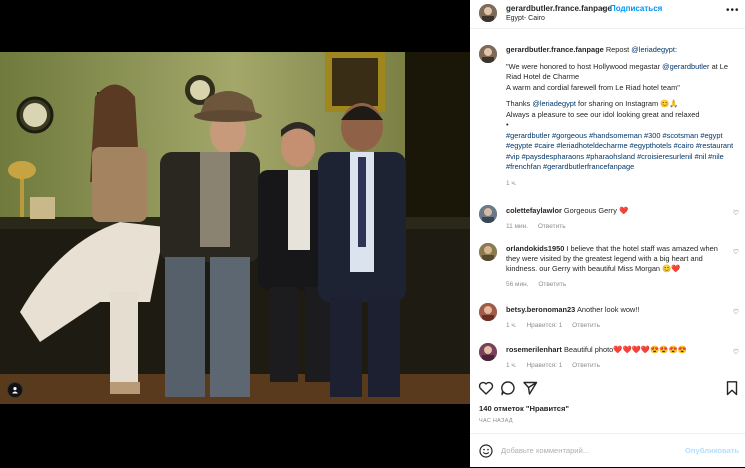 The height and width of the screenshot is (468, 745). I want to click on thanks-mention: @leriadegypt, so click(554, 103).